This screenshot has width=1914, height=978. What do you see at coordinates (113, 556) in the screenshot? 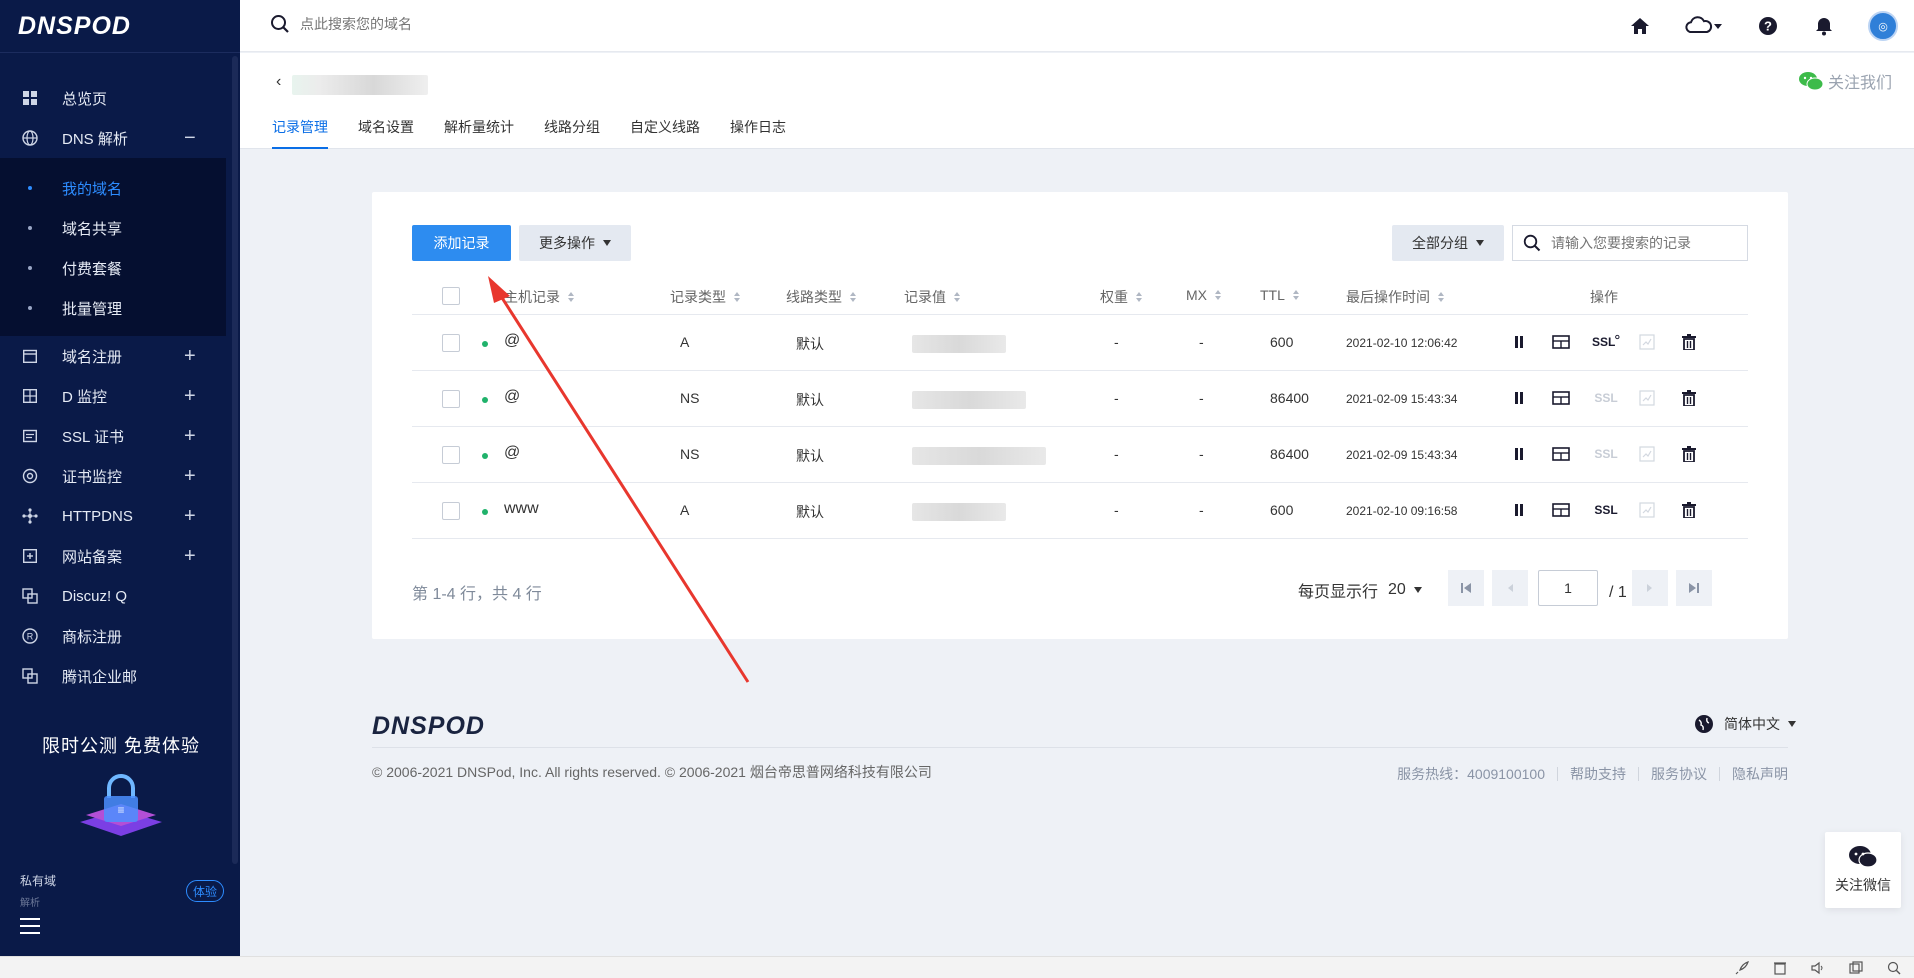
I see `sidebar-item-icp: 网站备案 +` at bounding box center [113, 556].